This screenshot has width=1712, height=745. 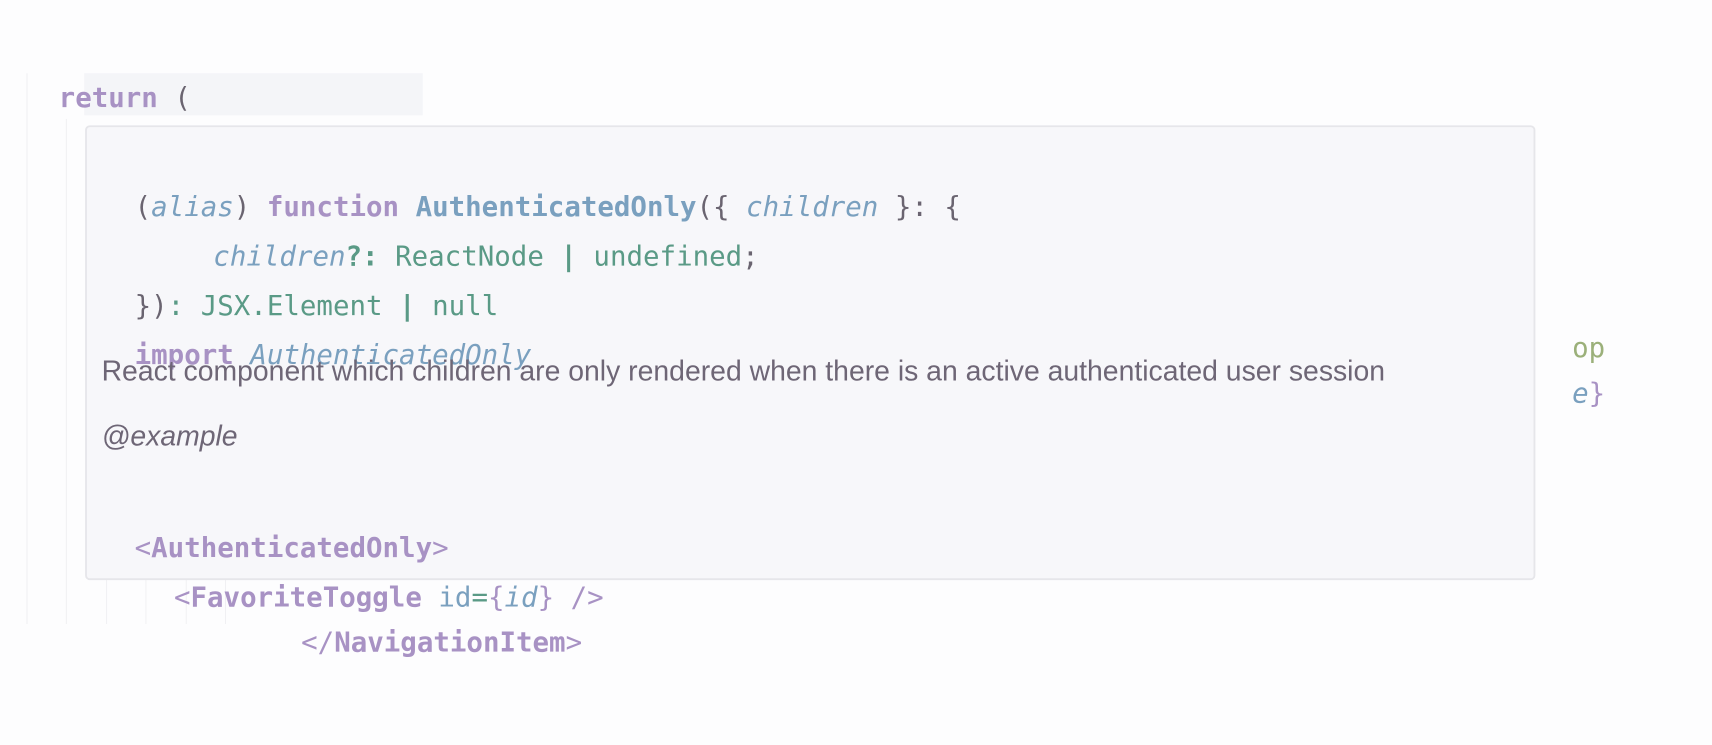 What do you see at coordinates (1572, 319) in the screenshot?
I see `code-line-right-overflow-1: op` at bounding box center [1572, 319].